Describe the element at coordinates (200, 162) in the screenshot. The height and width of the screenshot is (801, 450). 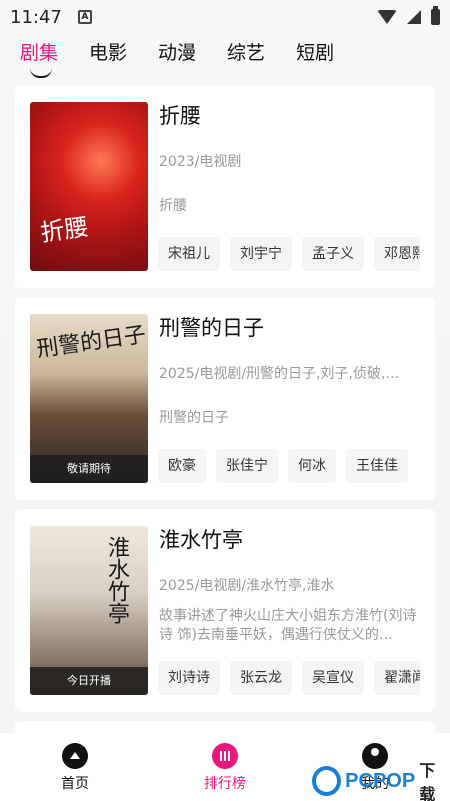
I see `card-meta: 2023/电视剧` at that location.